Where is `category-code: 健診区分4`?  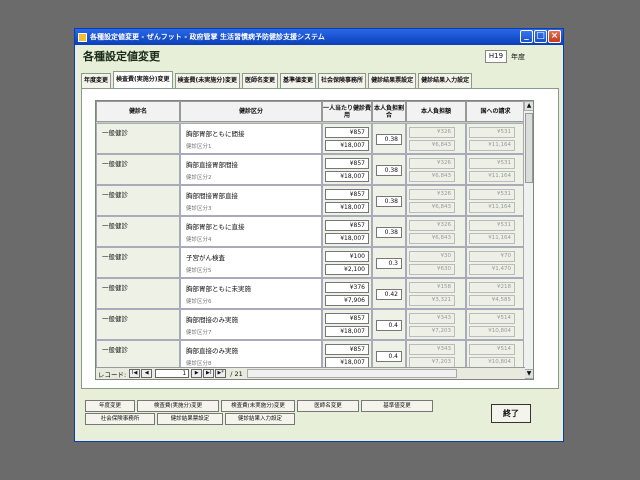 category-code: 健診区分4 is located at coordinates (199, 240).